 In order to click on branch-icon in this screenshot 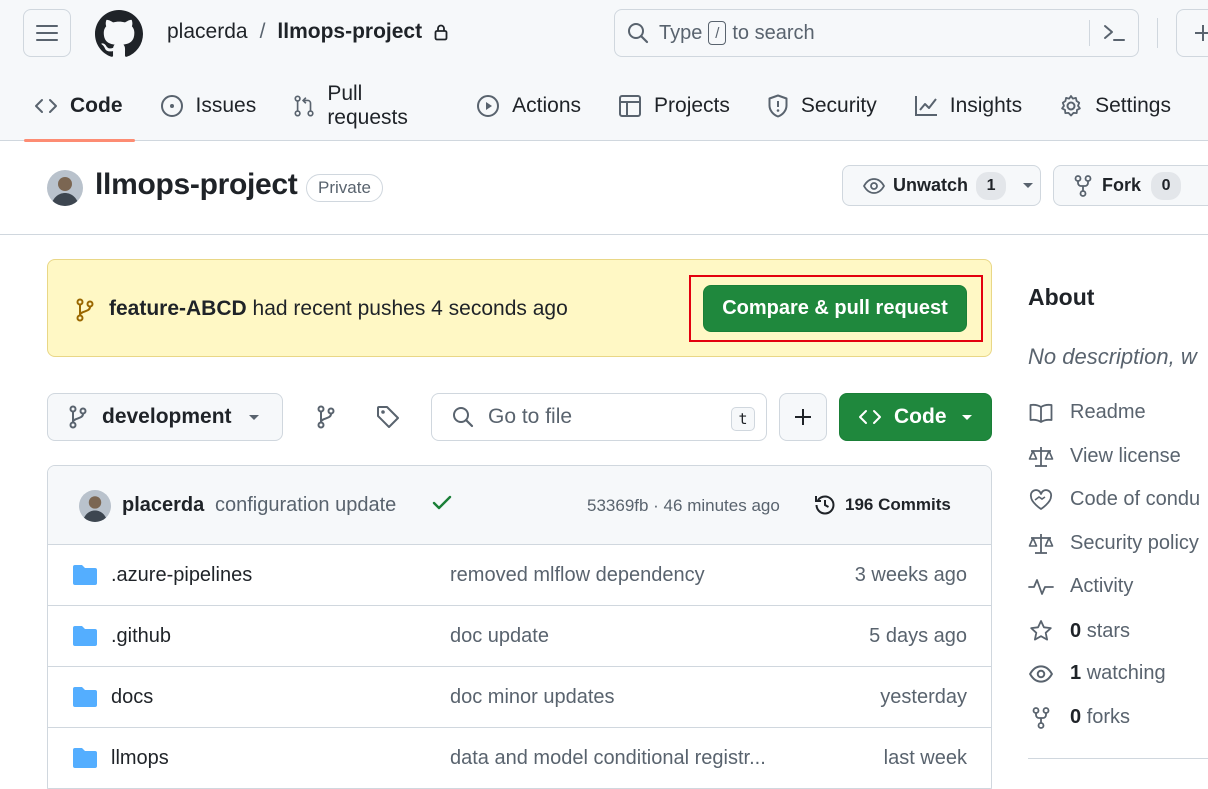, I will do `click(78, 417)`.